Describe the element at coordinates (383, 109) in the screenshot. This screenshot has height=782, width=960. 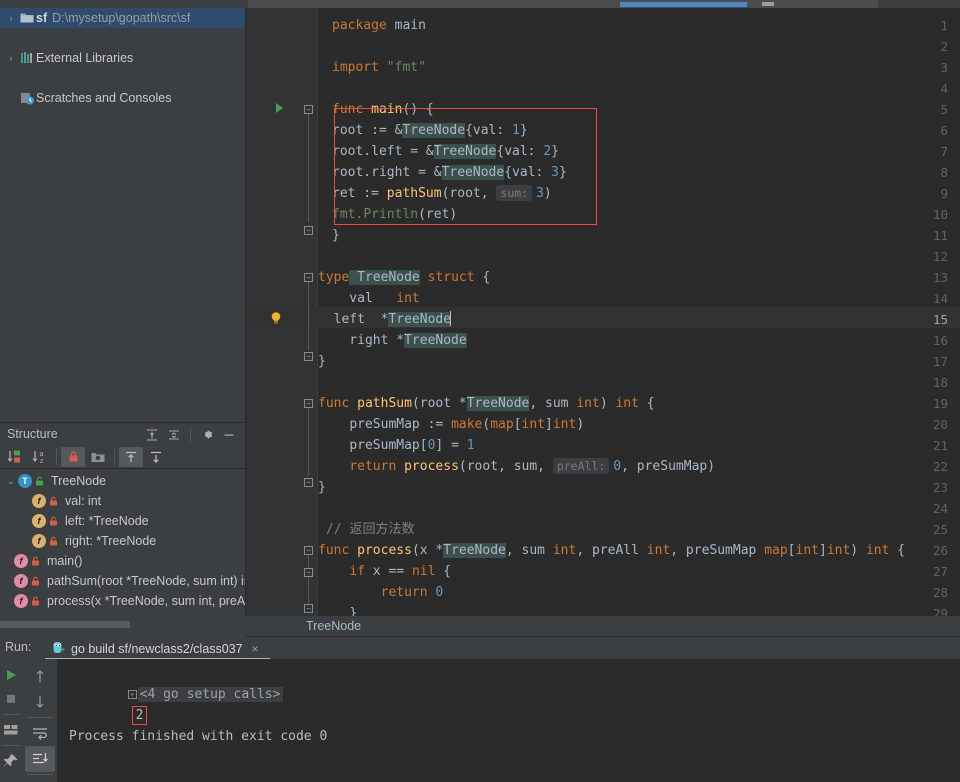
I see `func-name-main: main` at that location.